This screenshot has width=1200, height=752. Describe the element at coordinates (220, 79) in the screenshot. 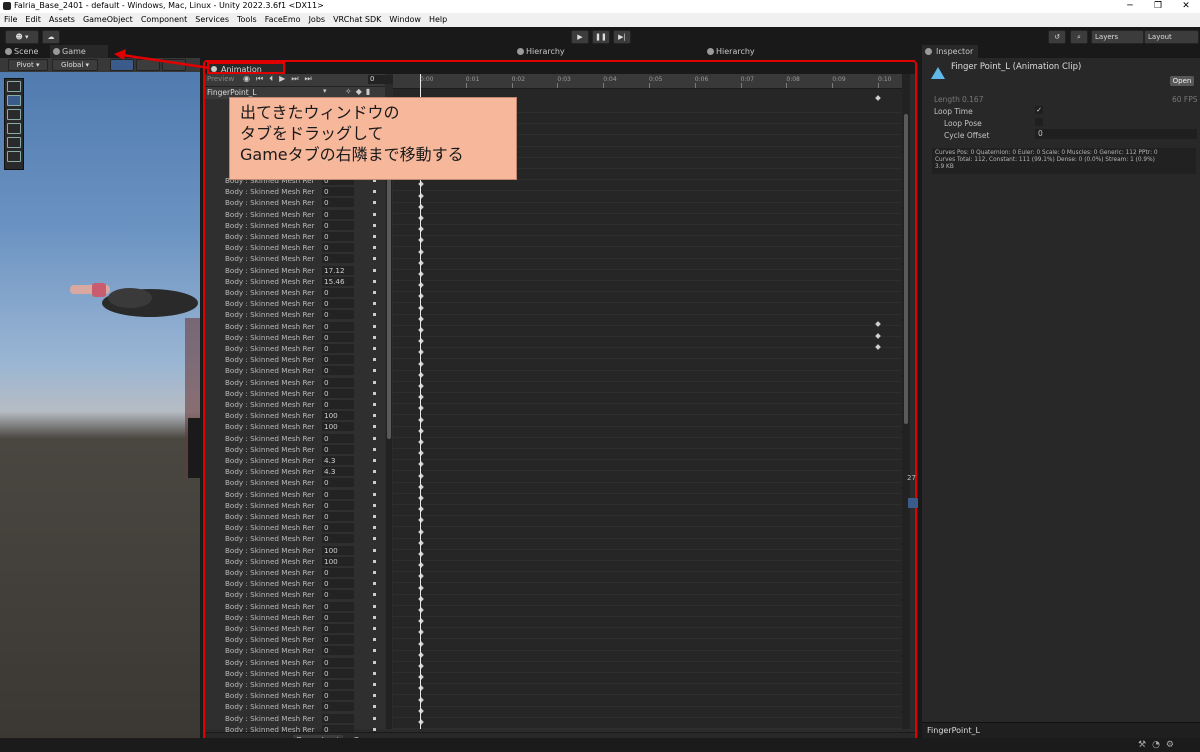

I see `preview-toggle: Preview` at that location.